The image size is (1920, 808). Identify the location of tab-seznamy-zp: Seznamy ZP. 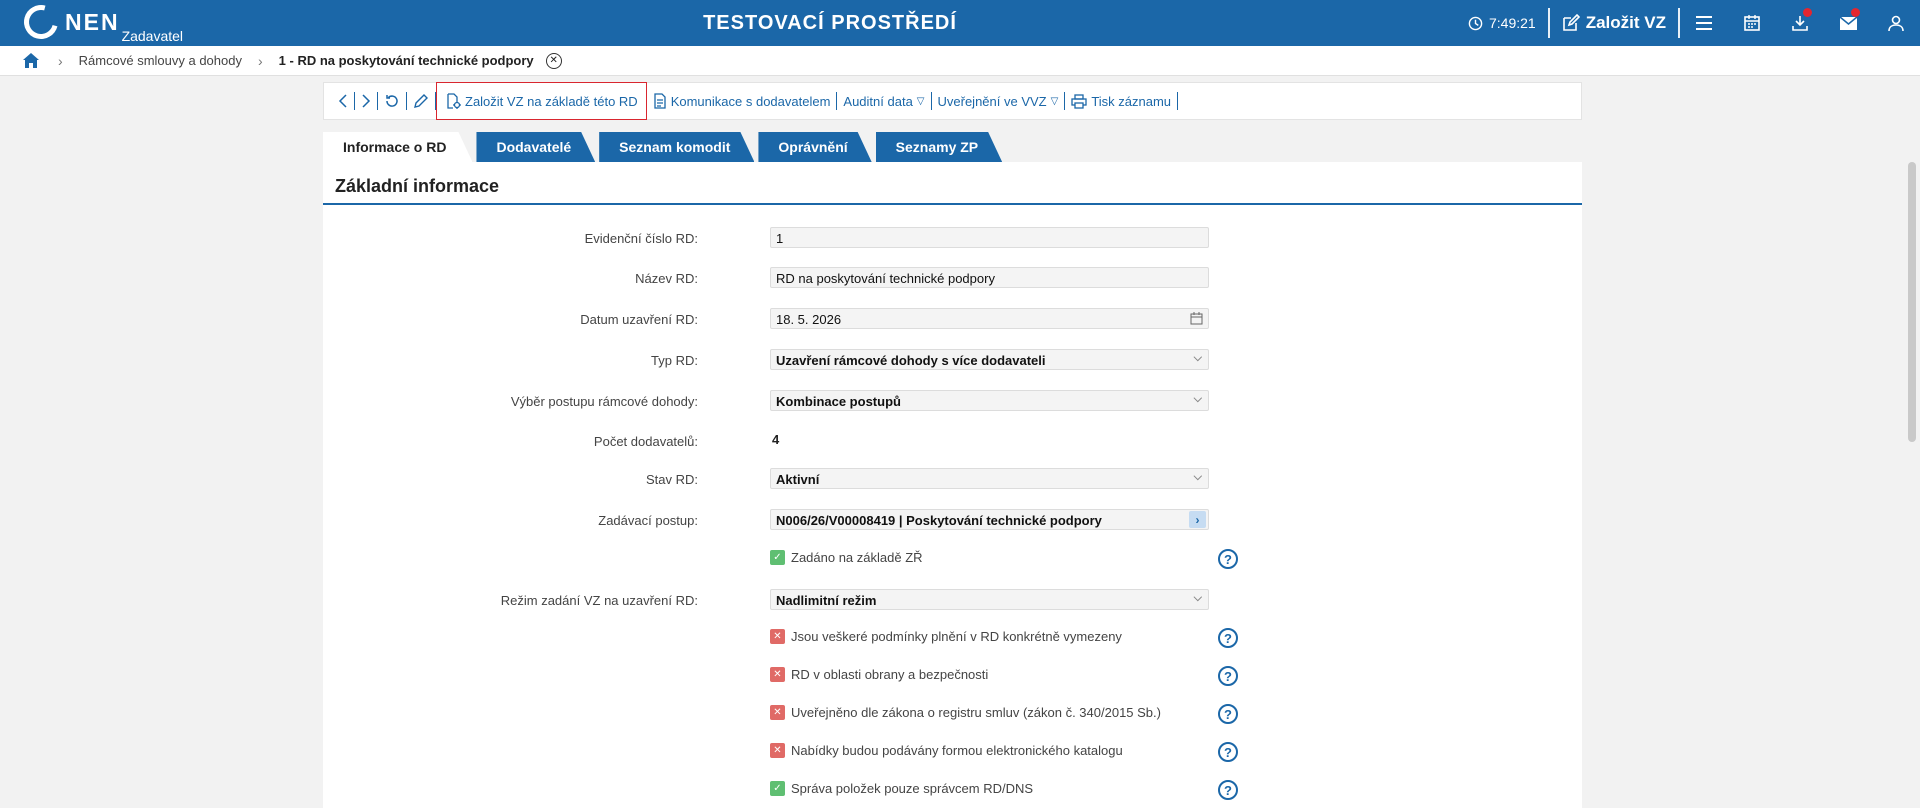
(939, 147).